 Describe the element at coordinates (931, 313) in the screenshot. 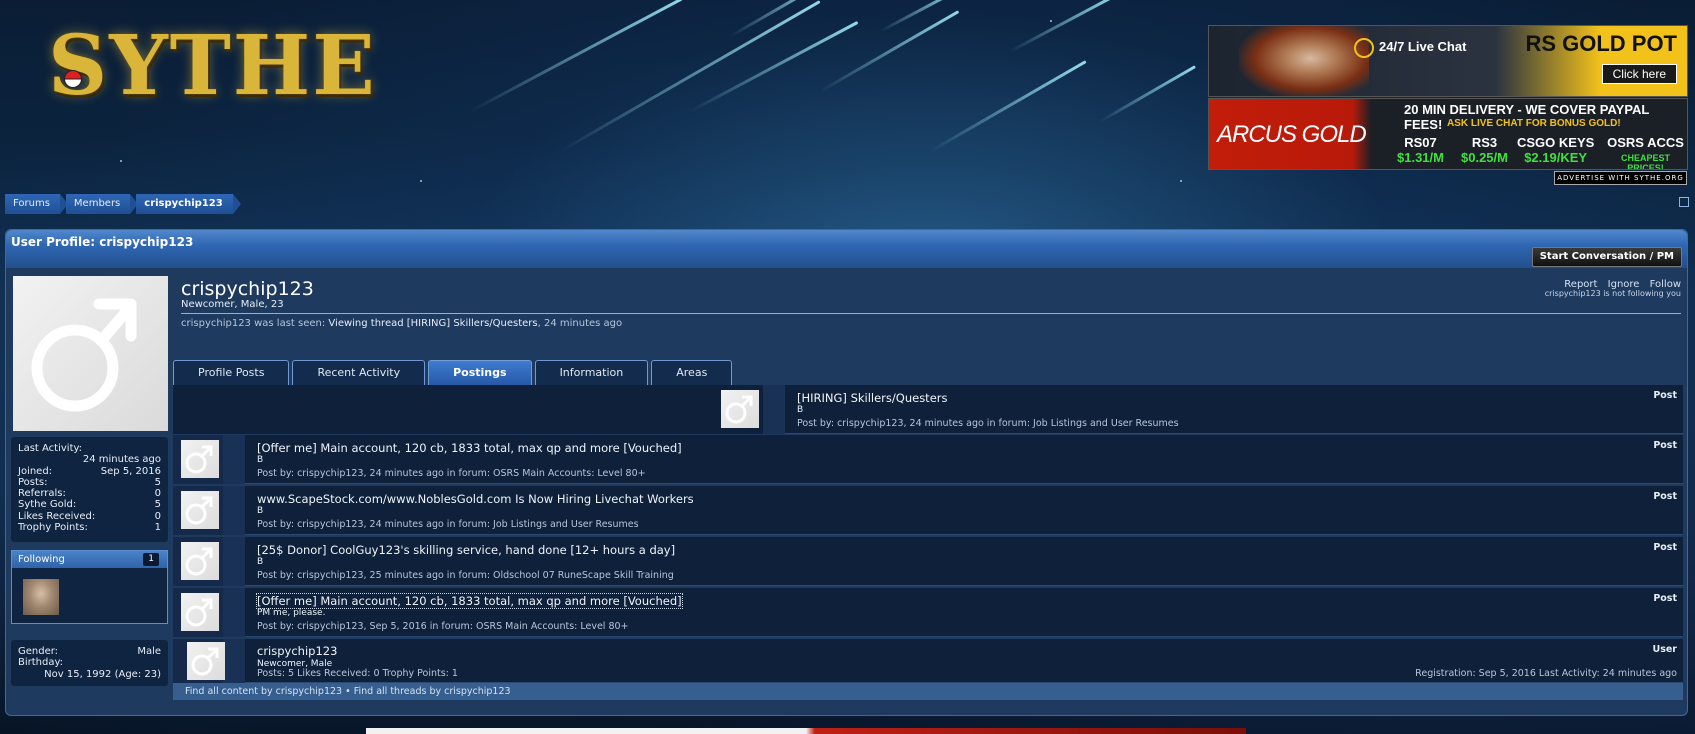

I see `divider` at that location.